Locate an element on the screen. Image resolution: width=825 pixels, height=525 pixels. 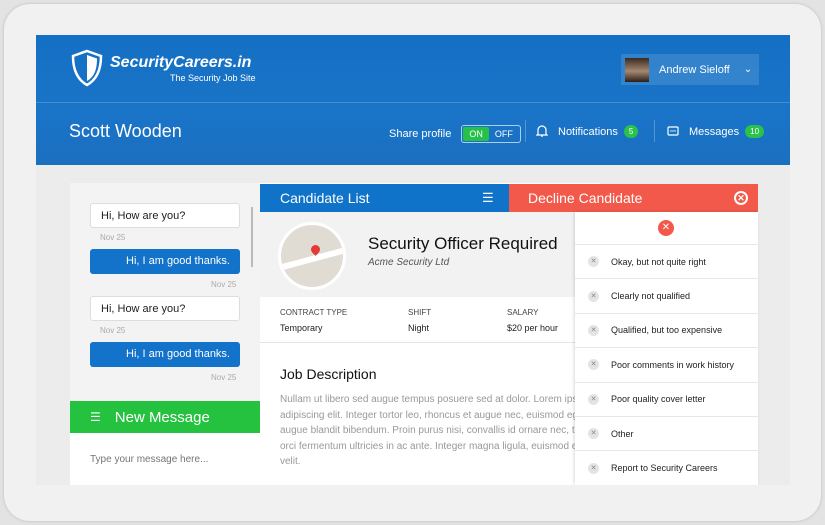
meta-salary: Salary $20 per hour is located at coordinates (532, 320).